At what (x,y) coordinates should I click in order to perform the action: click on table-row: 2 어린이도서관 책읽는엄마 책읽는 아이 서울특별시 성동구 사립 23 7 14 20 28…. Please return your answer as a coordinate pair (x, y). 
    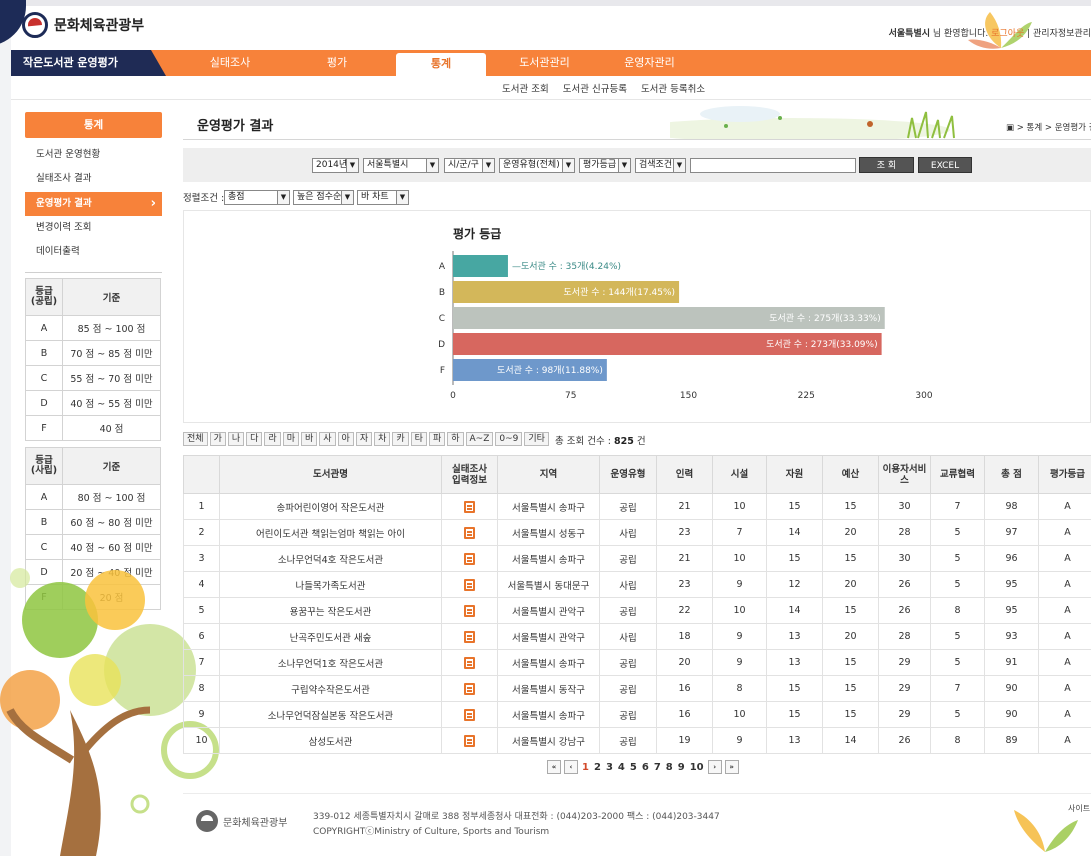
    Looking at the image, I should click on (637, 532).